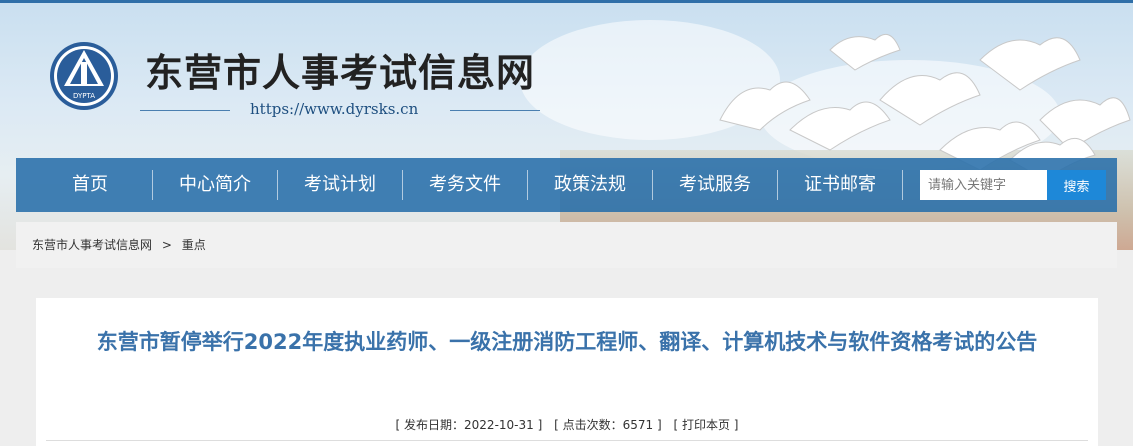 The width and height of the screenshot is (1133, 446). I want to click on click-count: [ 点击次数：6571 ], so click(608, 425).